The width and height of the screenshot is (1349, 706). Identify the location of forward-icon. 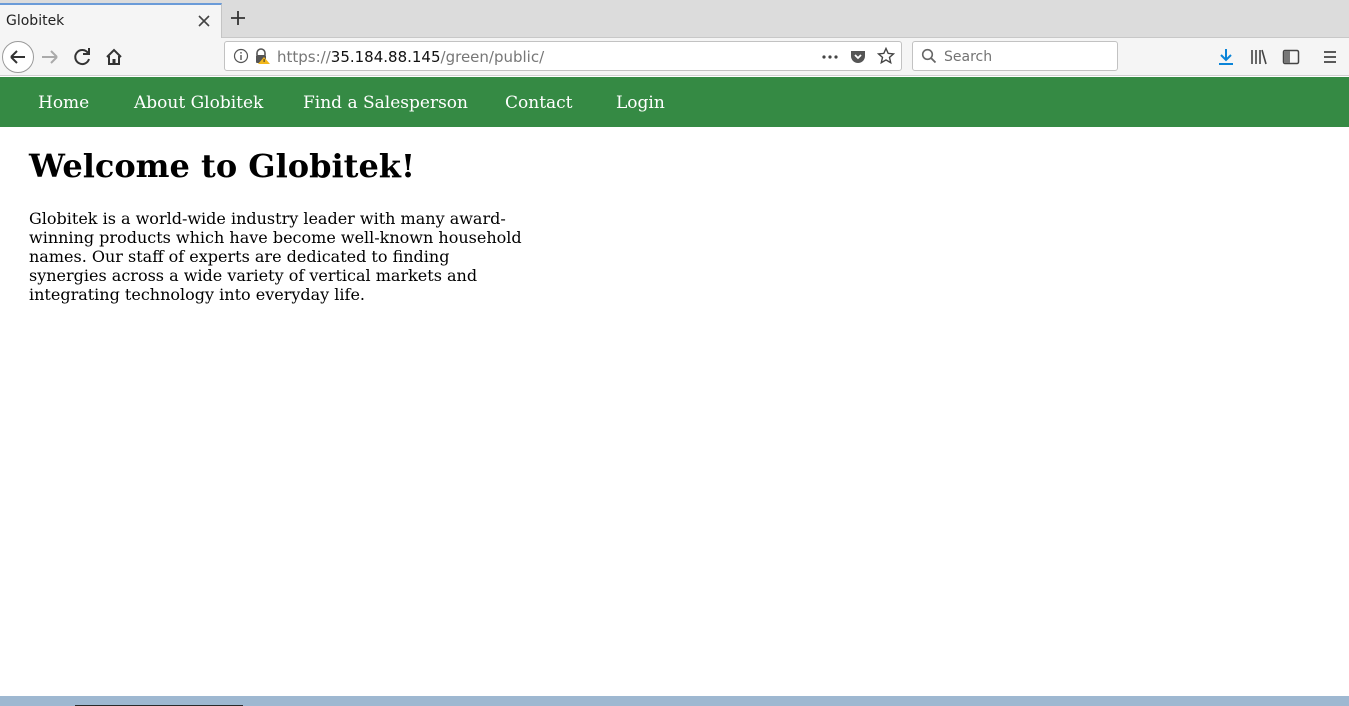
(51, 57).